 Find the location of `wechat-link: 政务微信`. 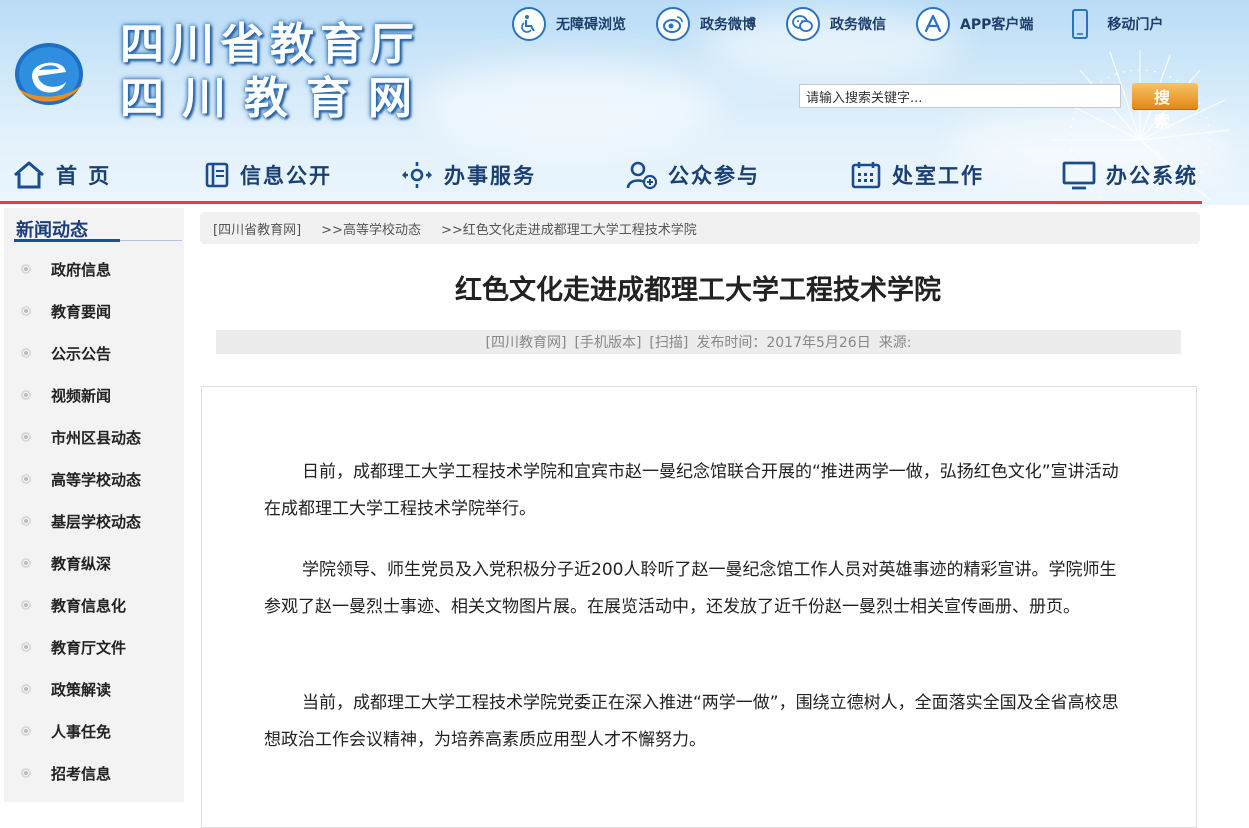

wechat-link: 政务微信 is located at coordinates (836, 24).